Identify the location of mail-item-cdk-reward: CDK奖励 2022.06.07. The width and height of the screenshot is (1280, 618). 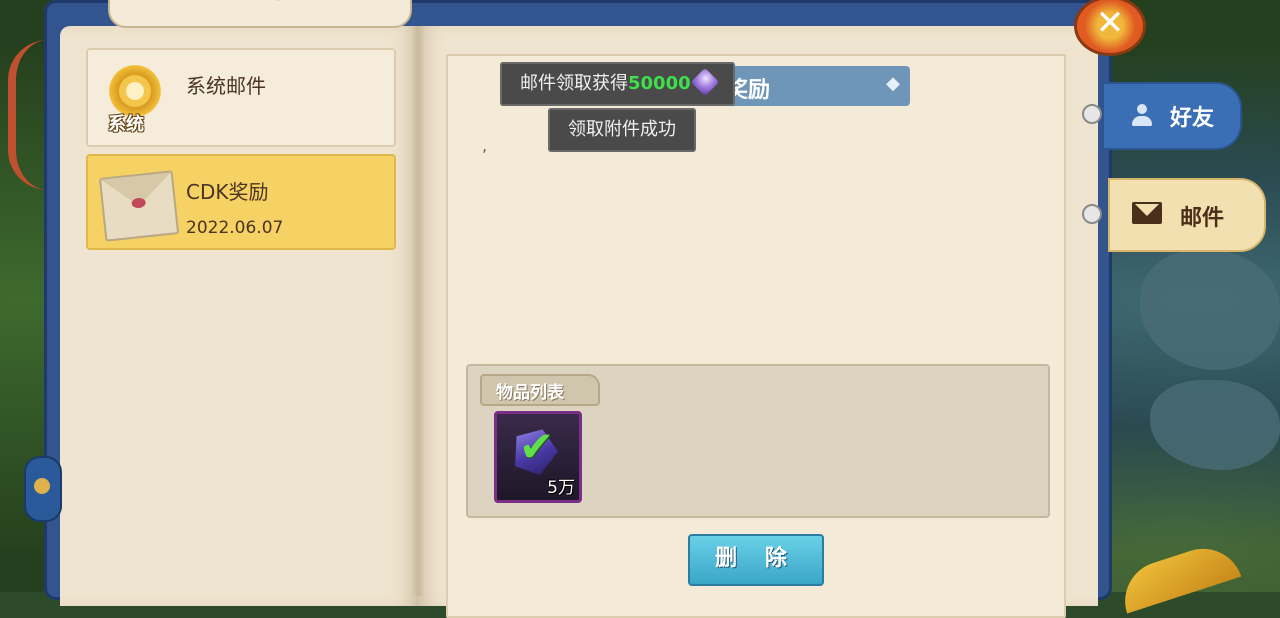
(241, 202).